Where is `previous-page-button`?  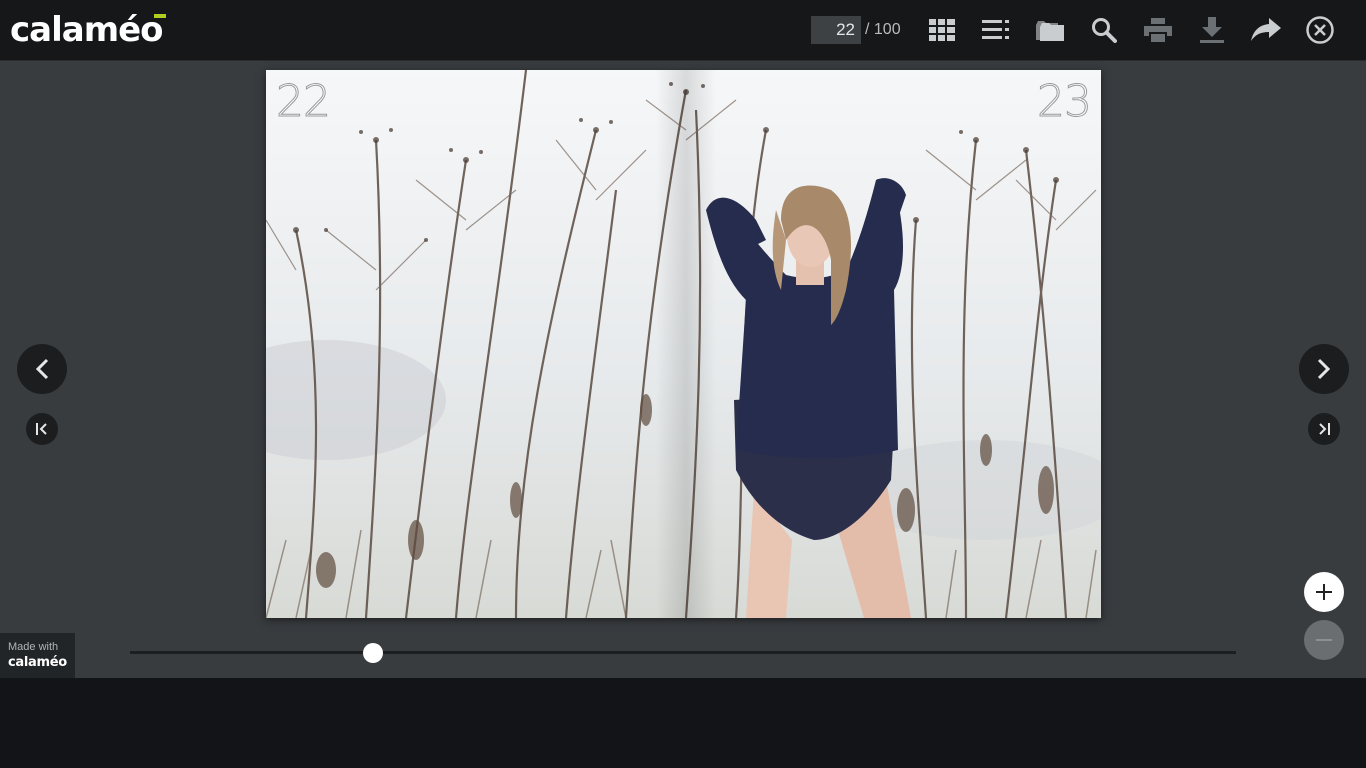 previous-page-button is located at coordinates (42, 369).